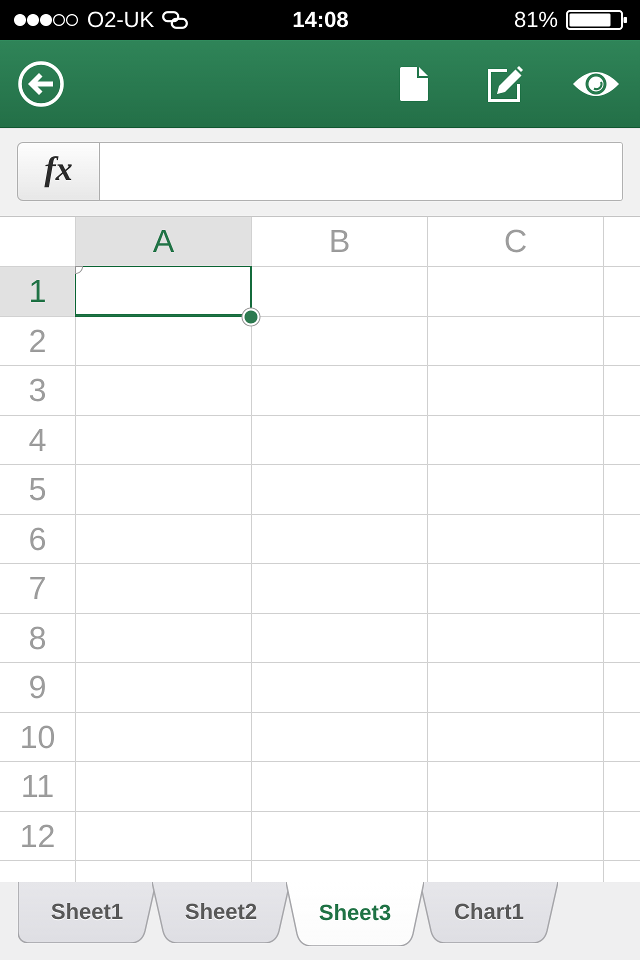 This screenshot has width=640, height=960. I want to click on status-time: 14:08, so click(320, 20).